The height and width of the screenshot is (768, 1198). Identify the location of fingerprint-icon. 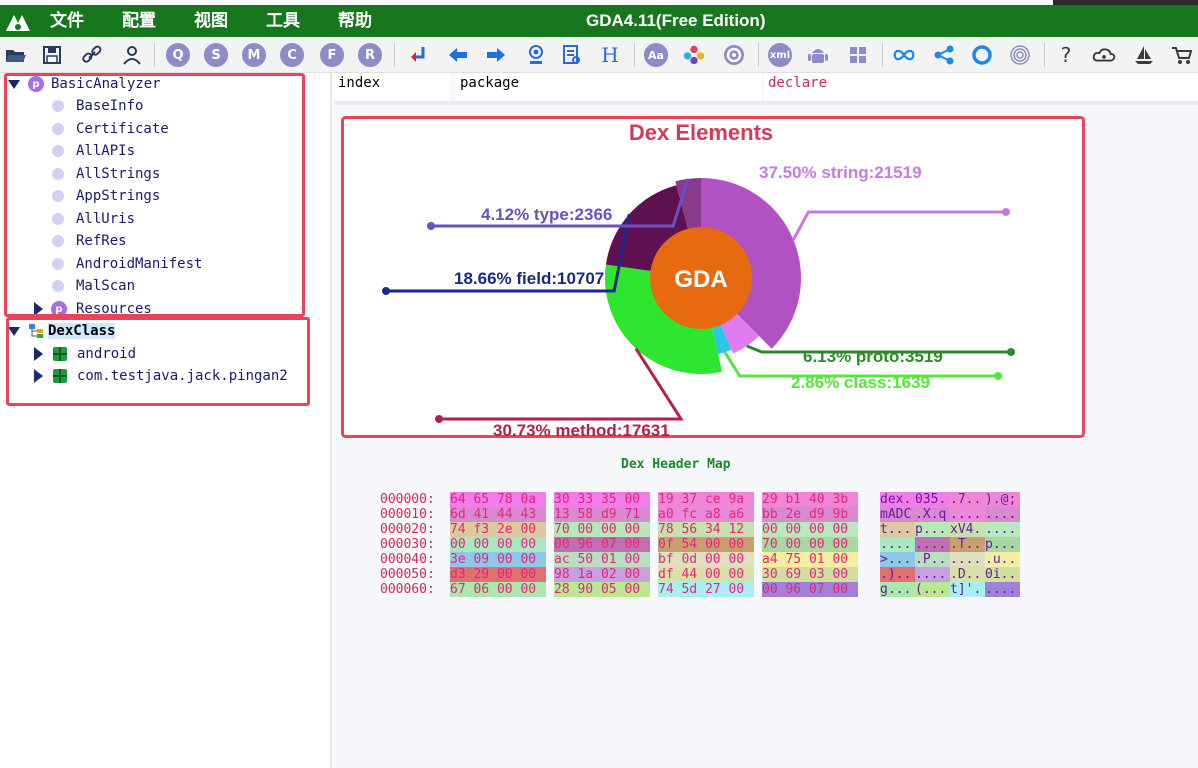
(1020, 55).